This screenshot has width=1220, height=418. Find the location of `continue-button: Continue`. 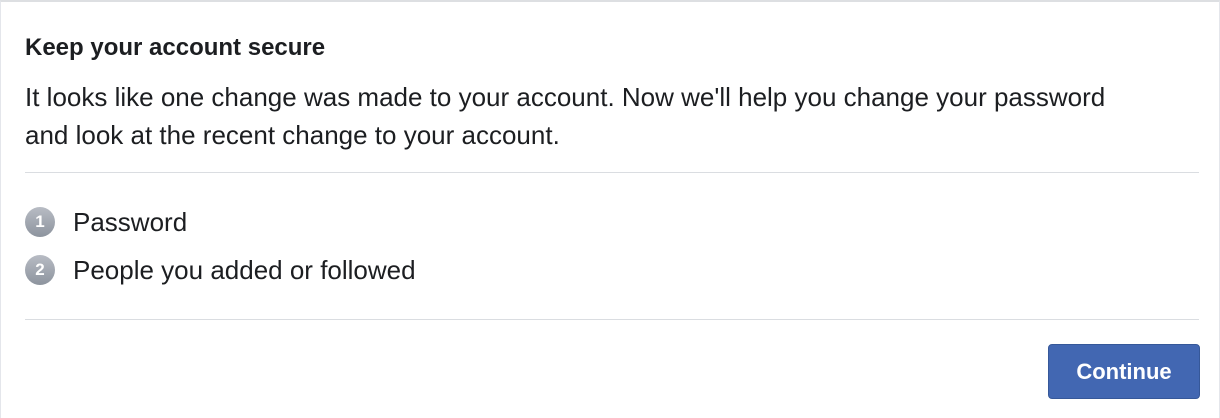

continue-button: Continue is located at coordinates (1124, 371).